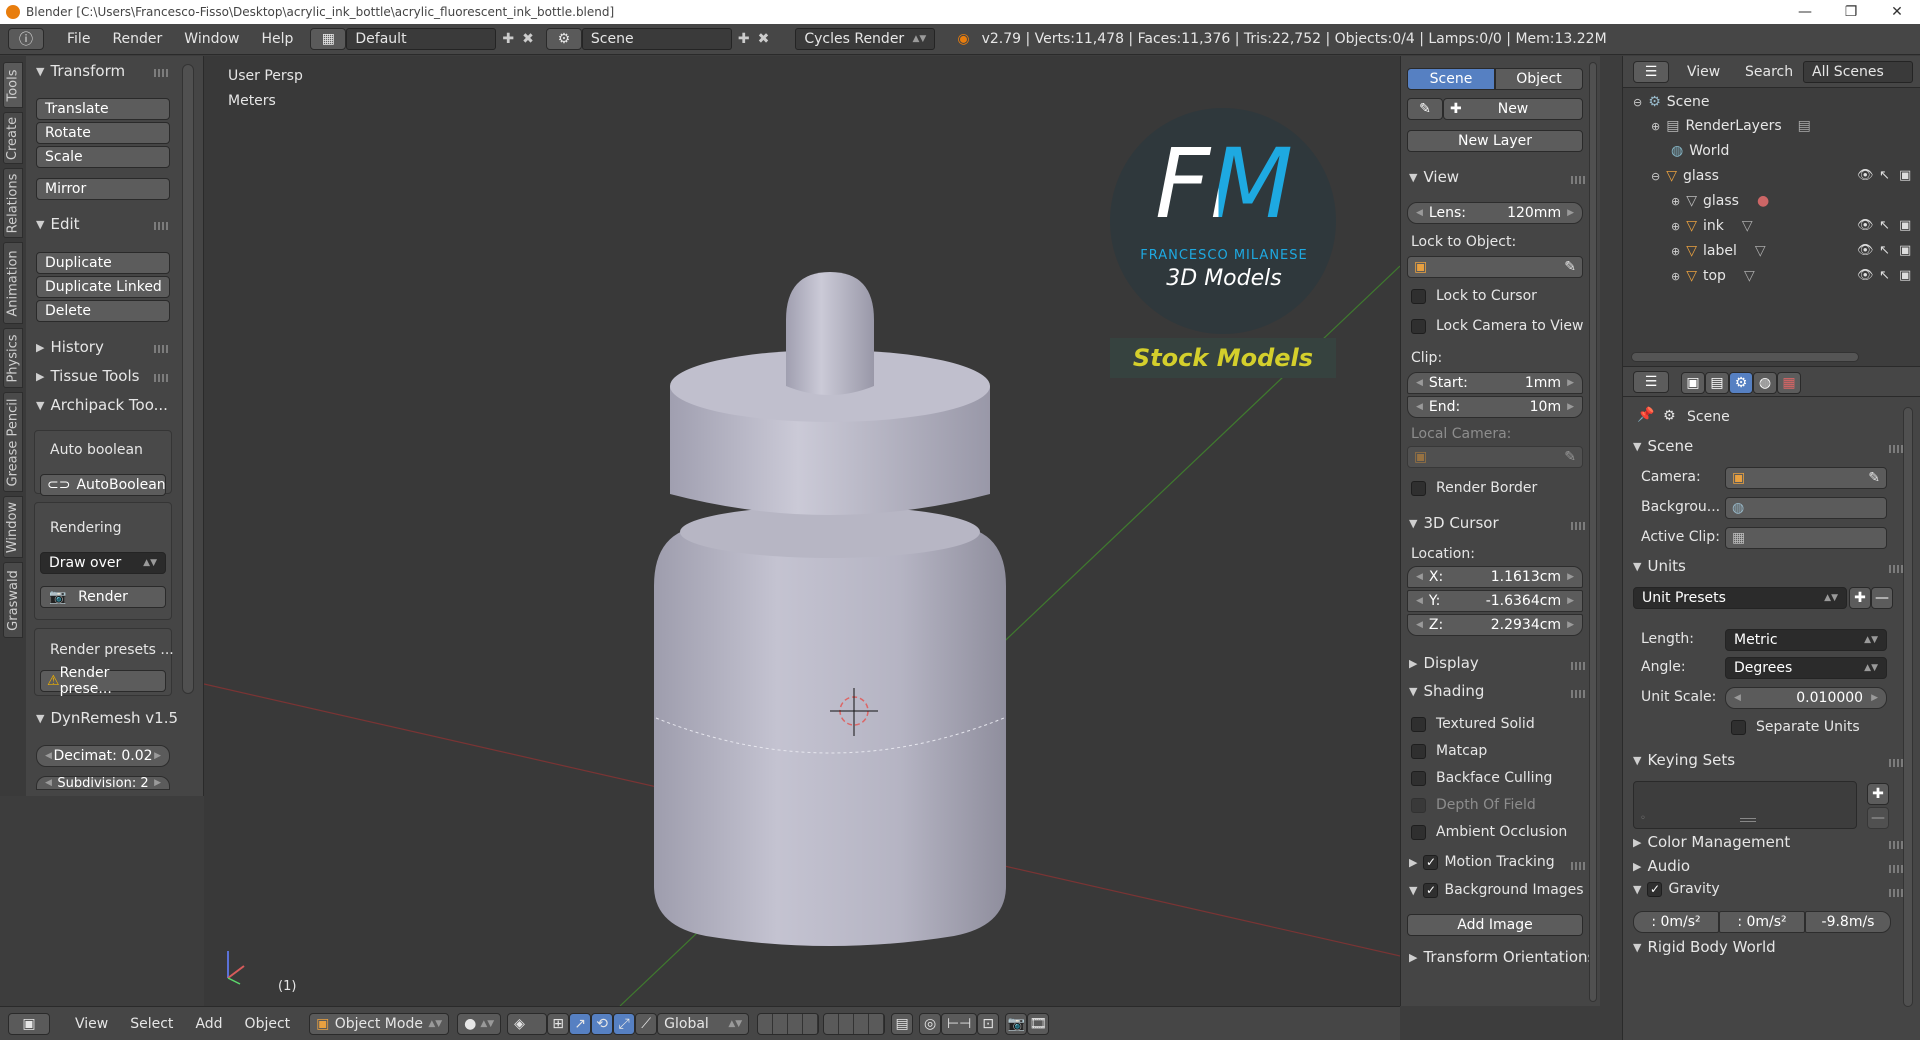  I want to click on close-button: ✕, so click(1897, 12).